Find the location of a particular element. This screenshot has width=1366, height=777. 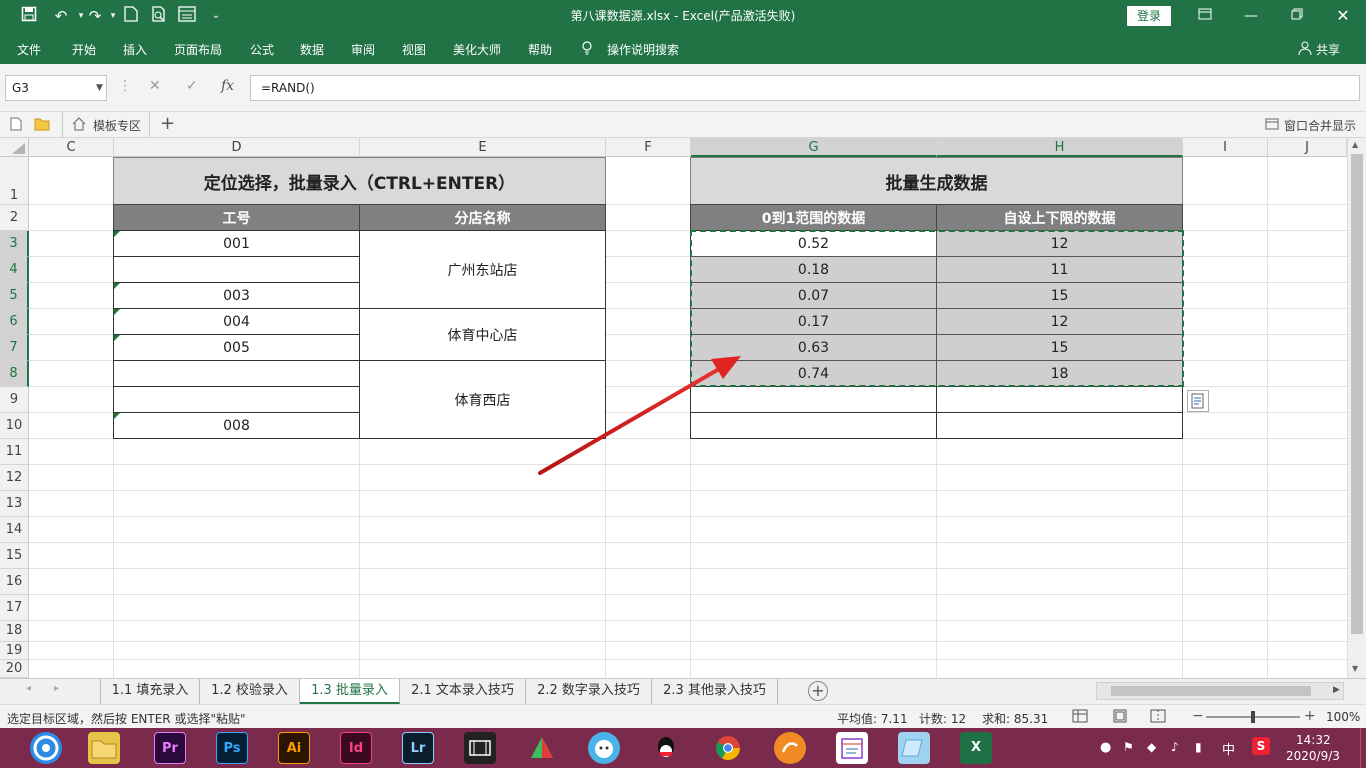

user-icon is located at coordinates (1305, 49).